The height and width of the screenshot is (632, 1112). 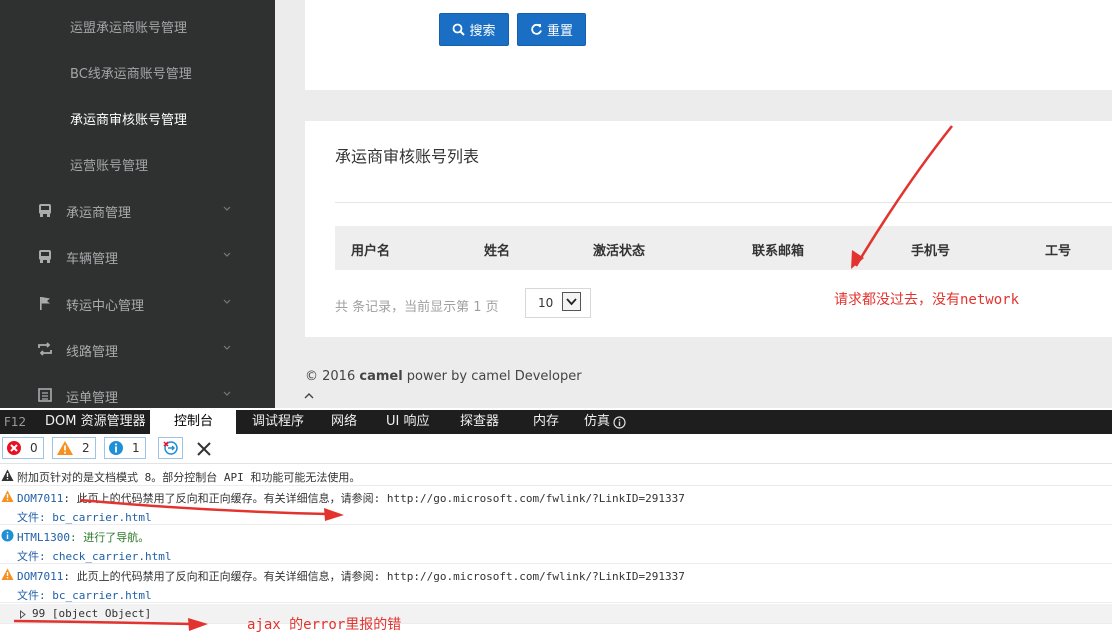 What do you see at coordinates (902, 197) in the screenshot?
I see `annotation-arrow-network` at bounding box center [902, 197].